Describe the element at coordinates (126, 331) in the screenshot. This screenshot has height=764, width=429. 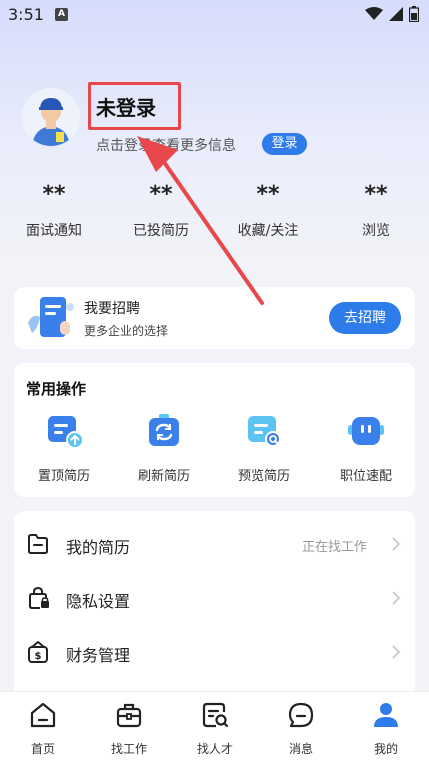
I see `recruit-subtitle: 更多企业的选择` at that location.